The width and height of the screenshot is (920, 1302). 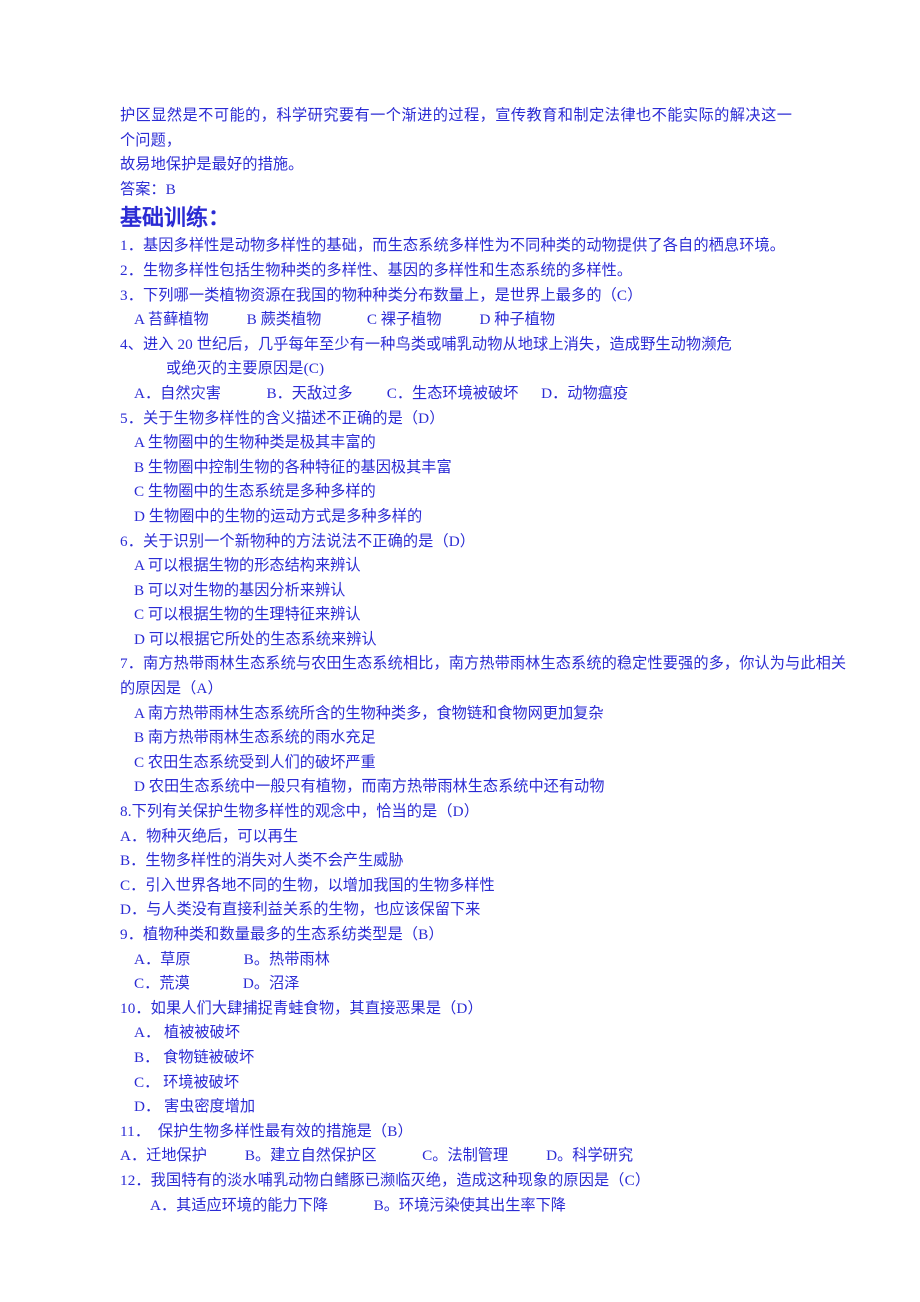 I want to click on question-9-stem: 9．植物种类和数量最多的生态系纺类型是（B）, so click(x=282, y=934).